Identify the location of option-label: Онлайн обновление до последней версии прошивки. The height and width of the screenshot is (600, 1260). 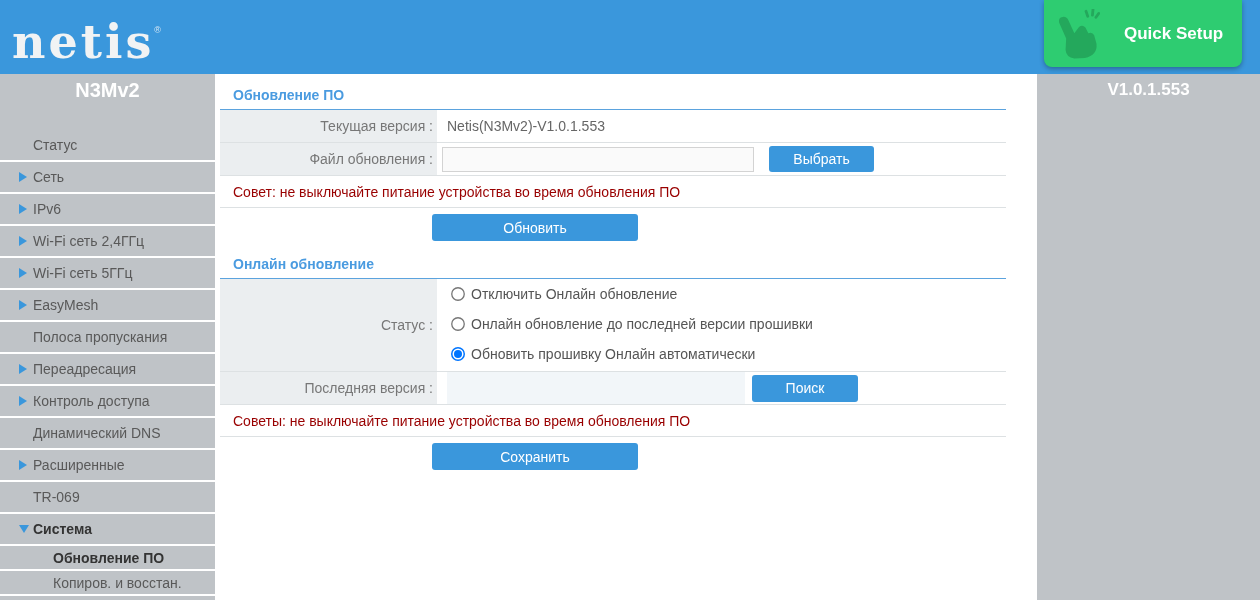
(642, 324).